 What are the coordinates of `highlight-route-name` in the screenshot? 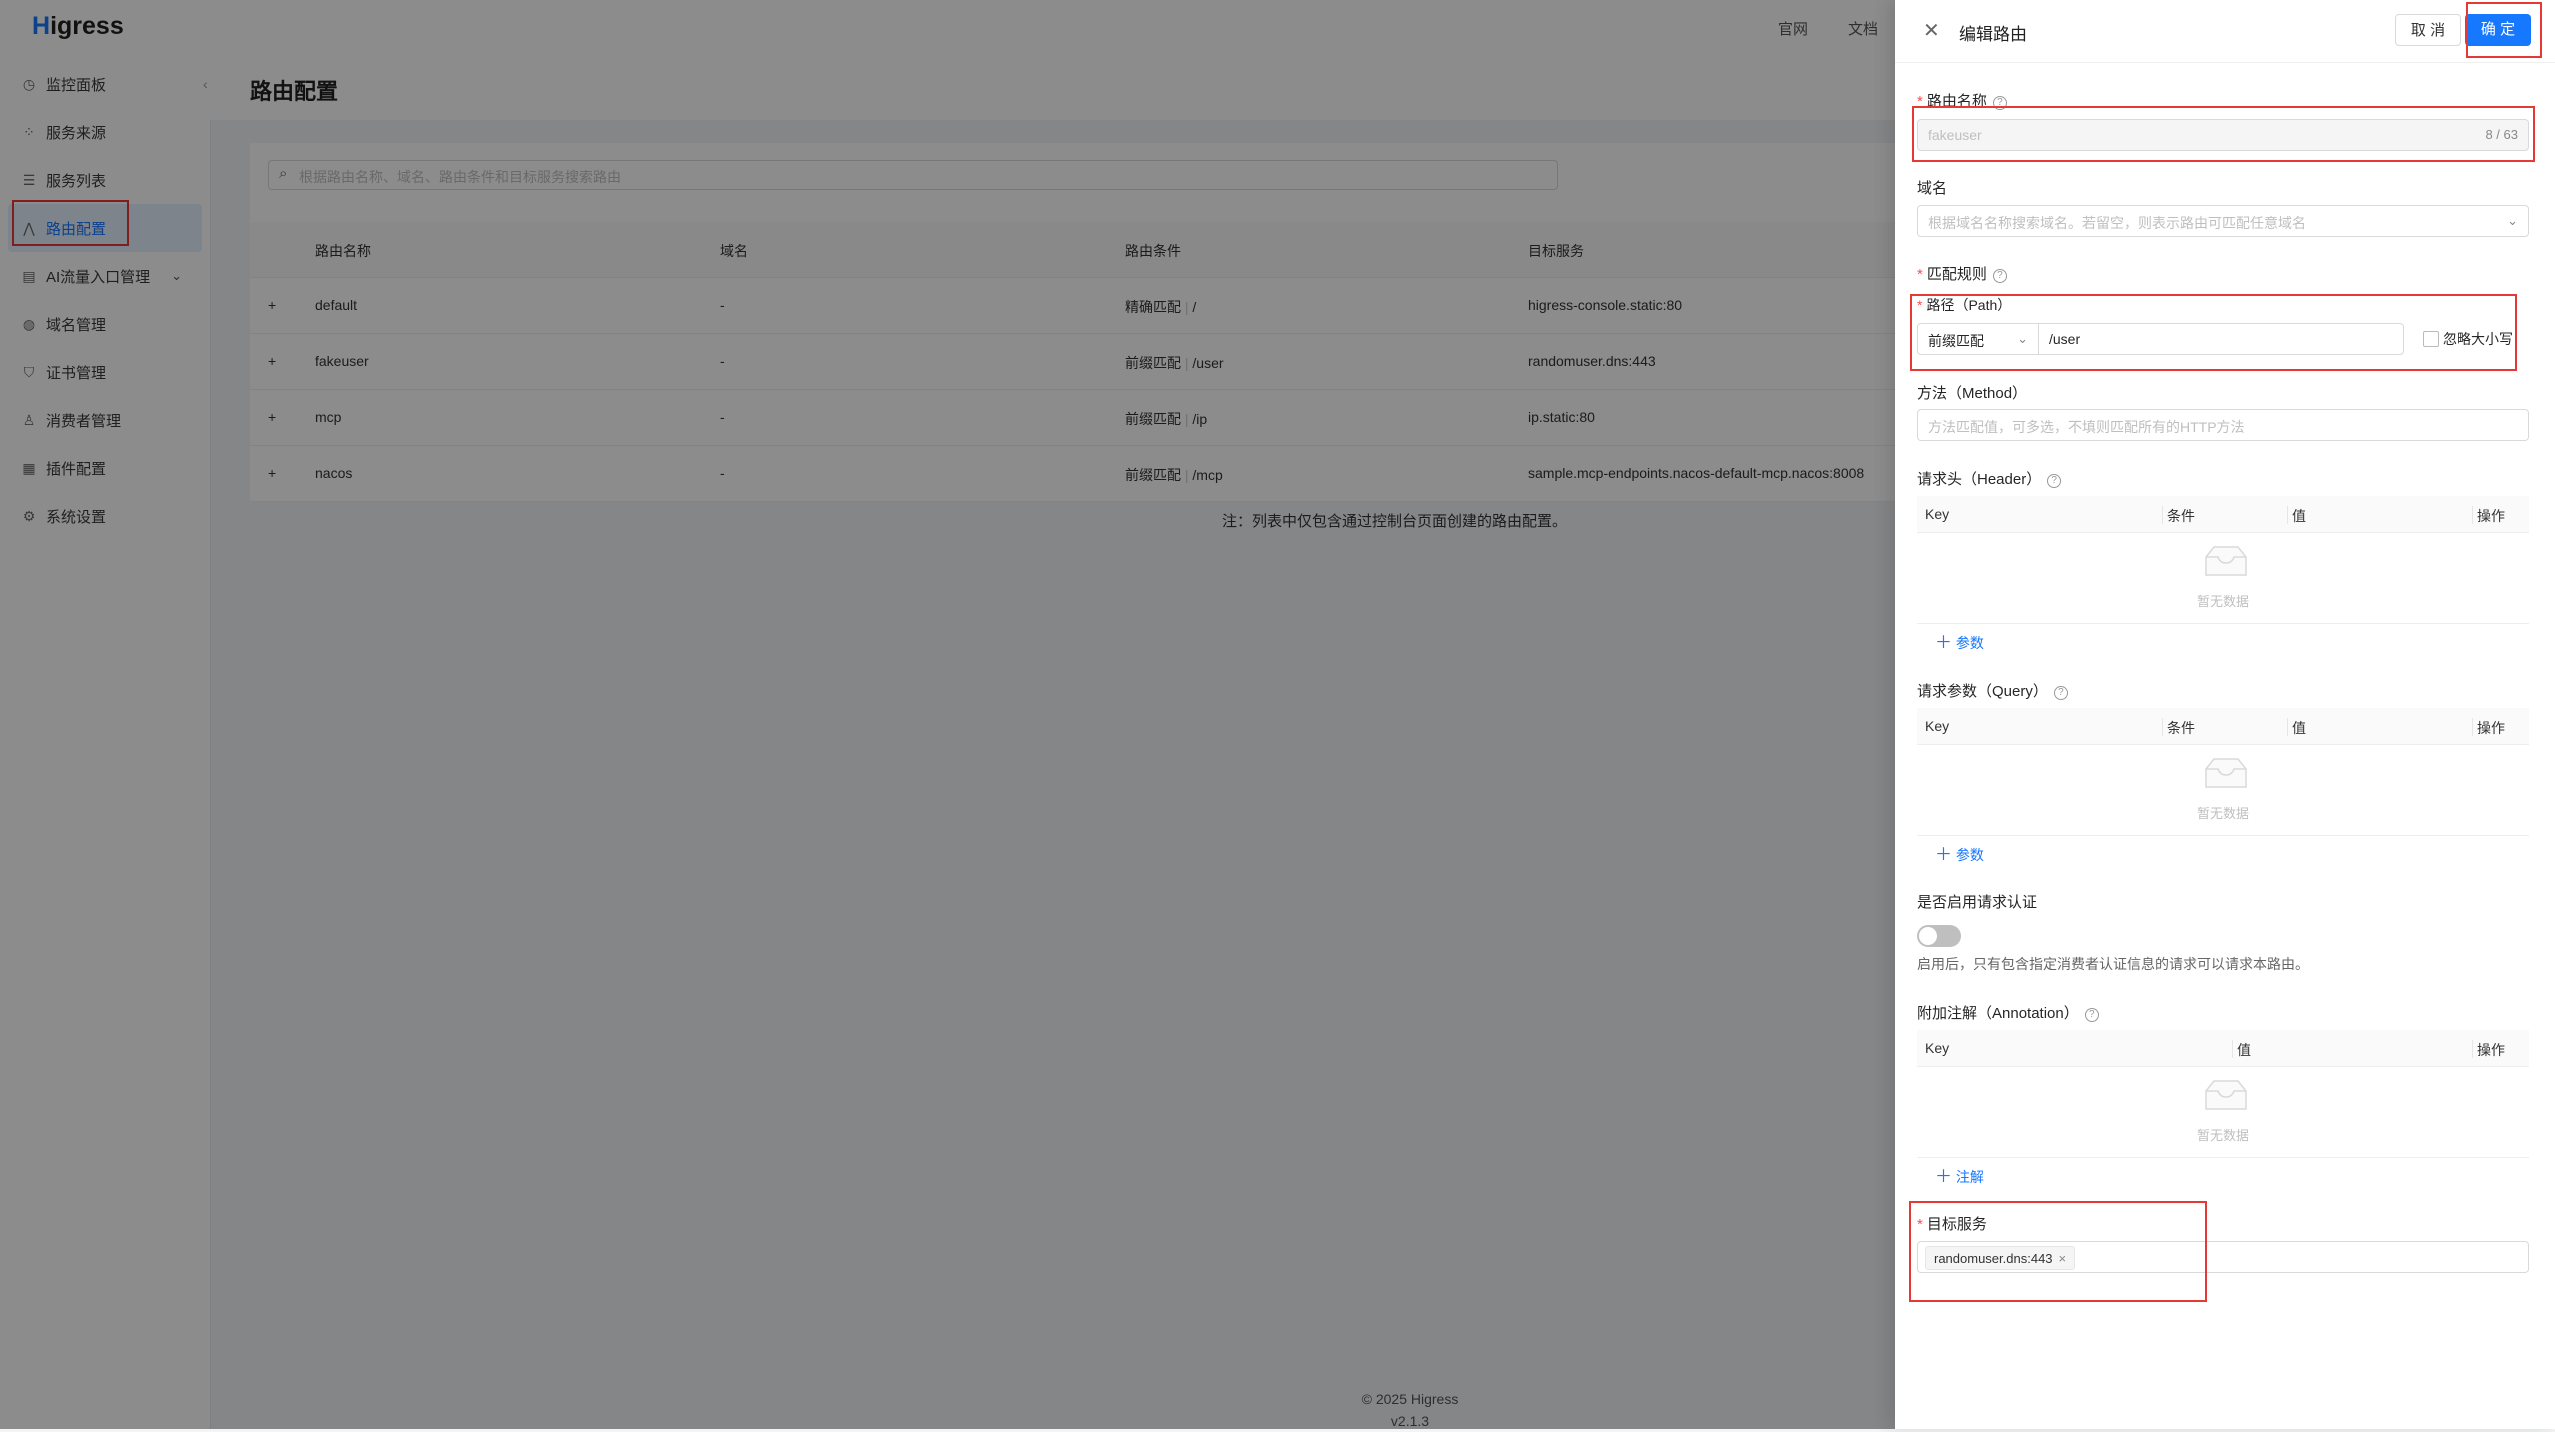 It's located at (2223, 134).